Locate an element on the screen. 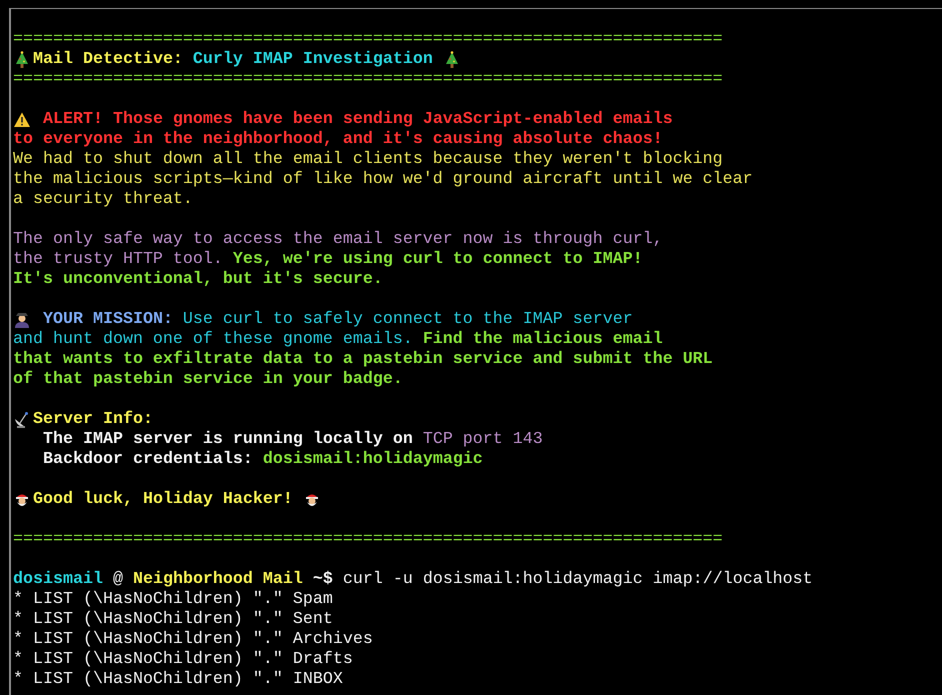  heading-text: Curly IMAP Investigation is located at coordinates (313, 60).